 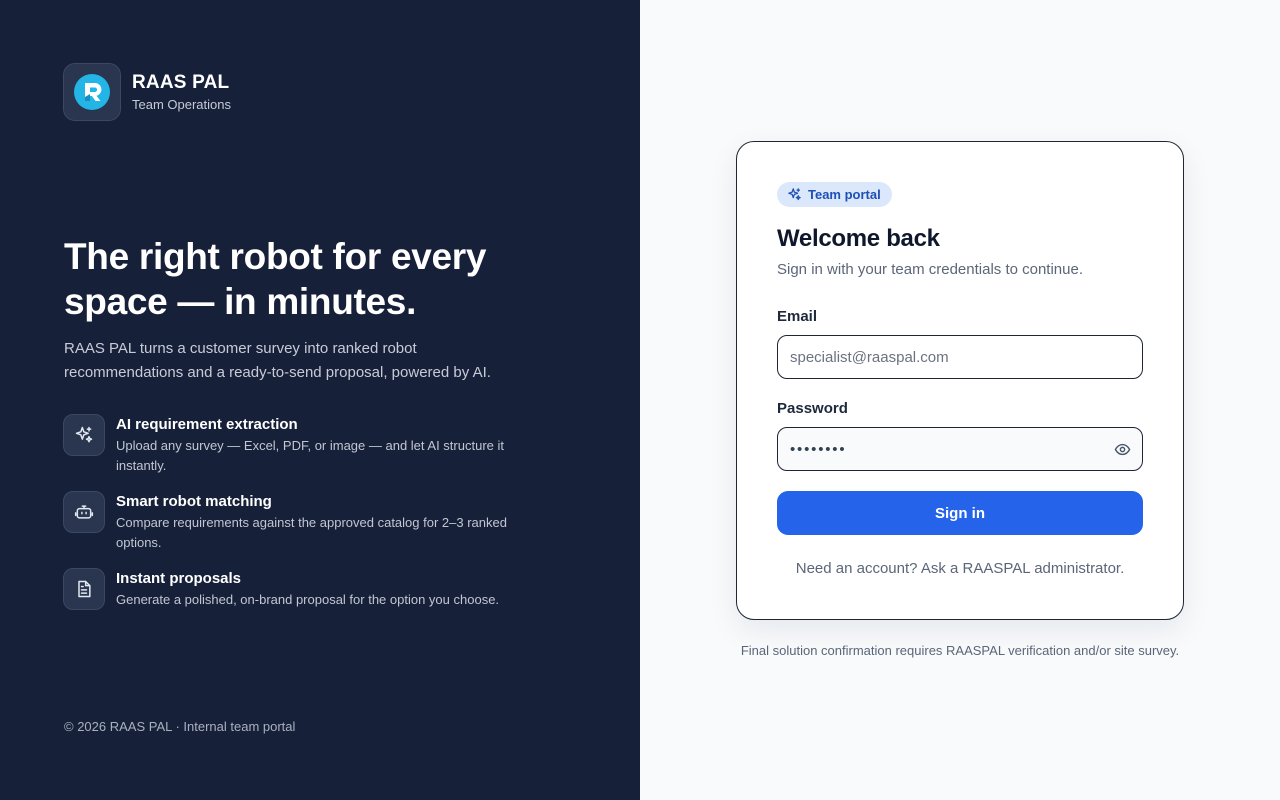 What do you see at coordinates (797, 316) in the screenshot?
I see `email-label: Email` at bounding box center [797, 316].